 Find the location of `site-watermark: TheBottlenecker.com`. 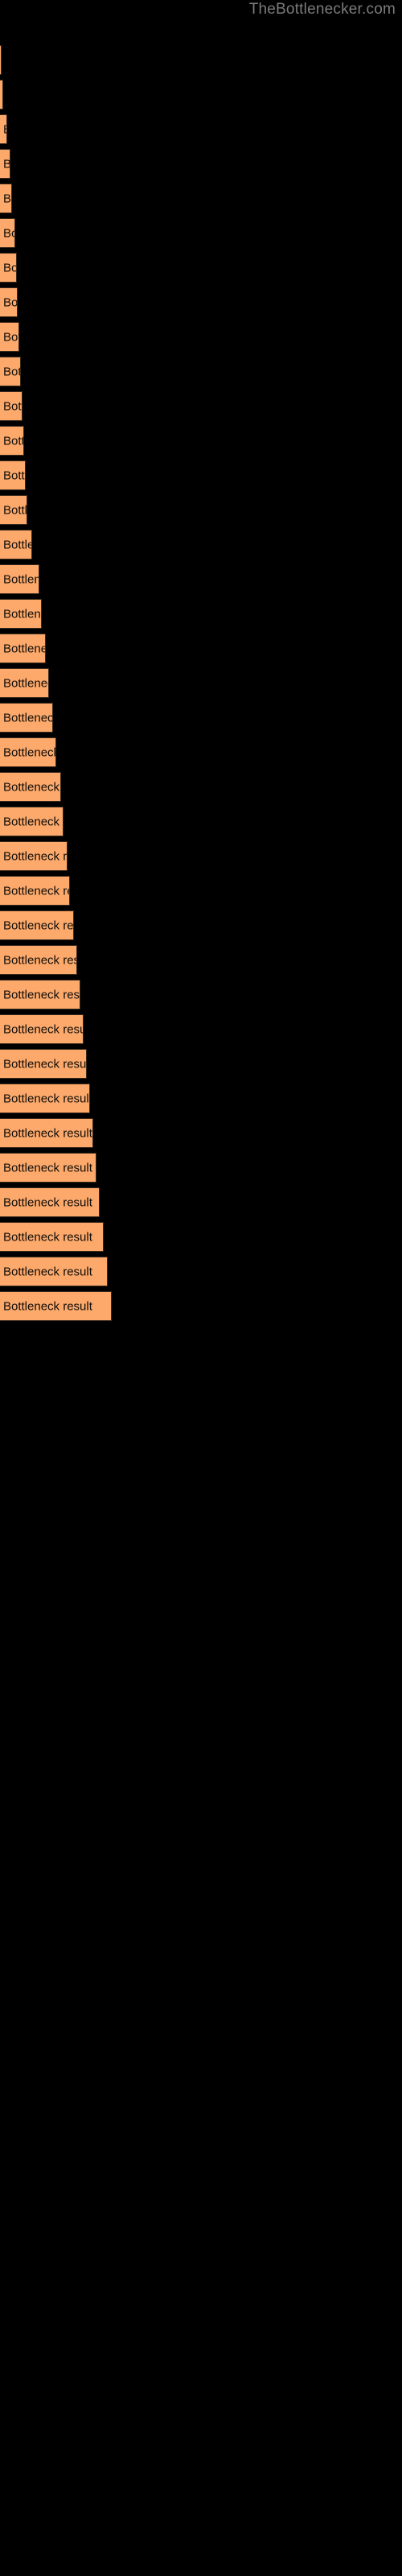

site-watermark: TheBottlenecker.com is located at coordinates (322, 9).